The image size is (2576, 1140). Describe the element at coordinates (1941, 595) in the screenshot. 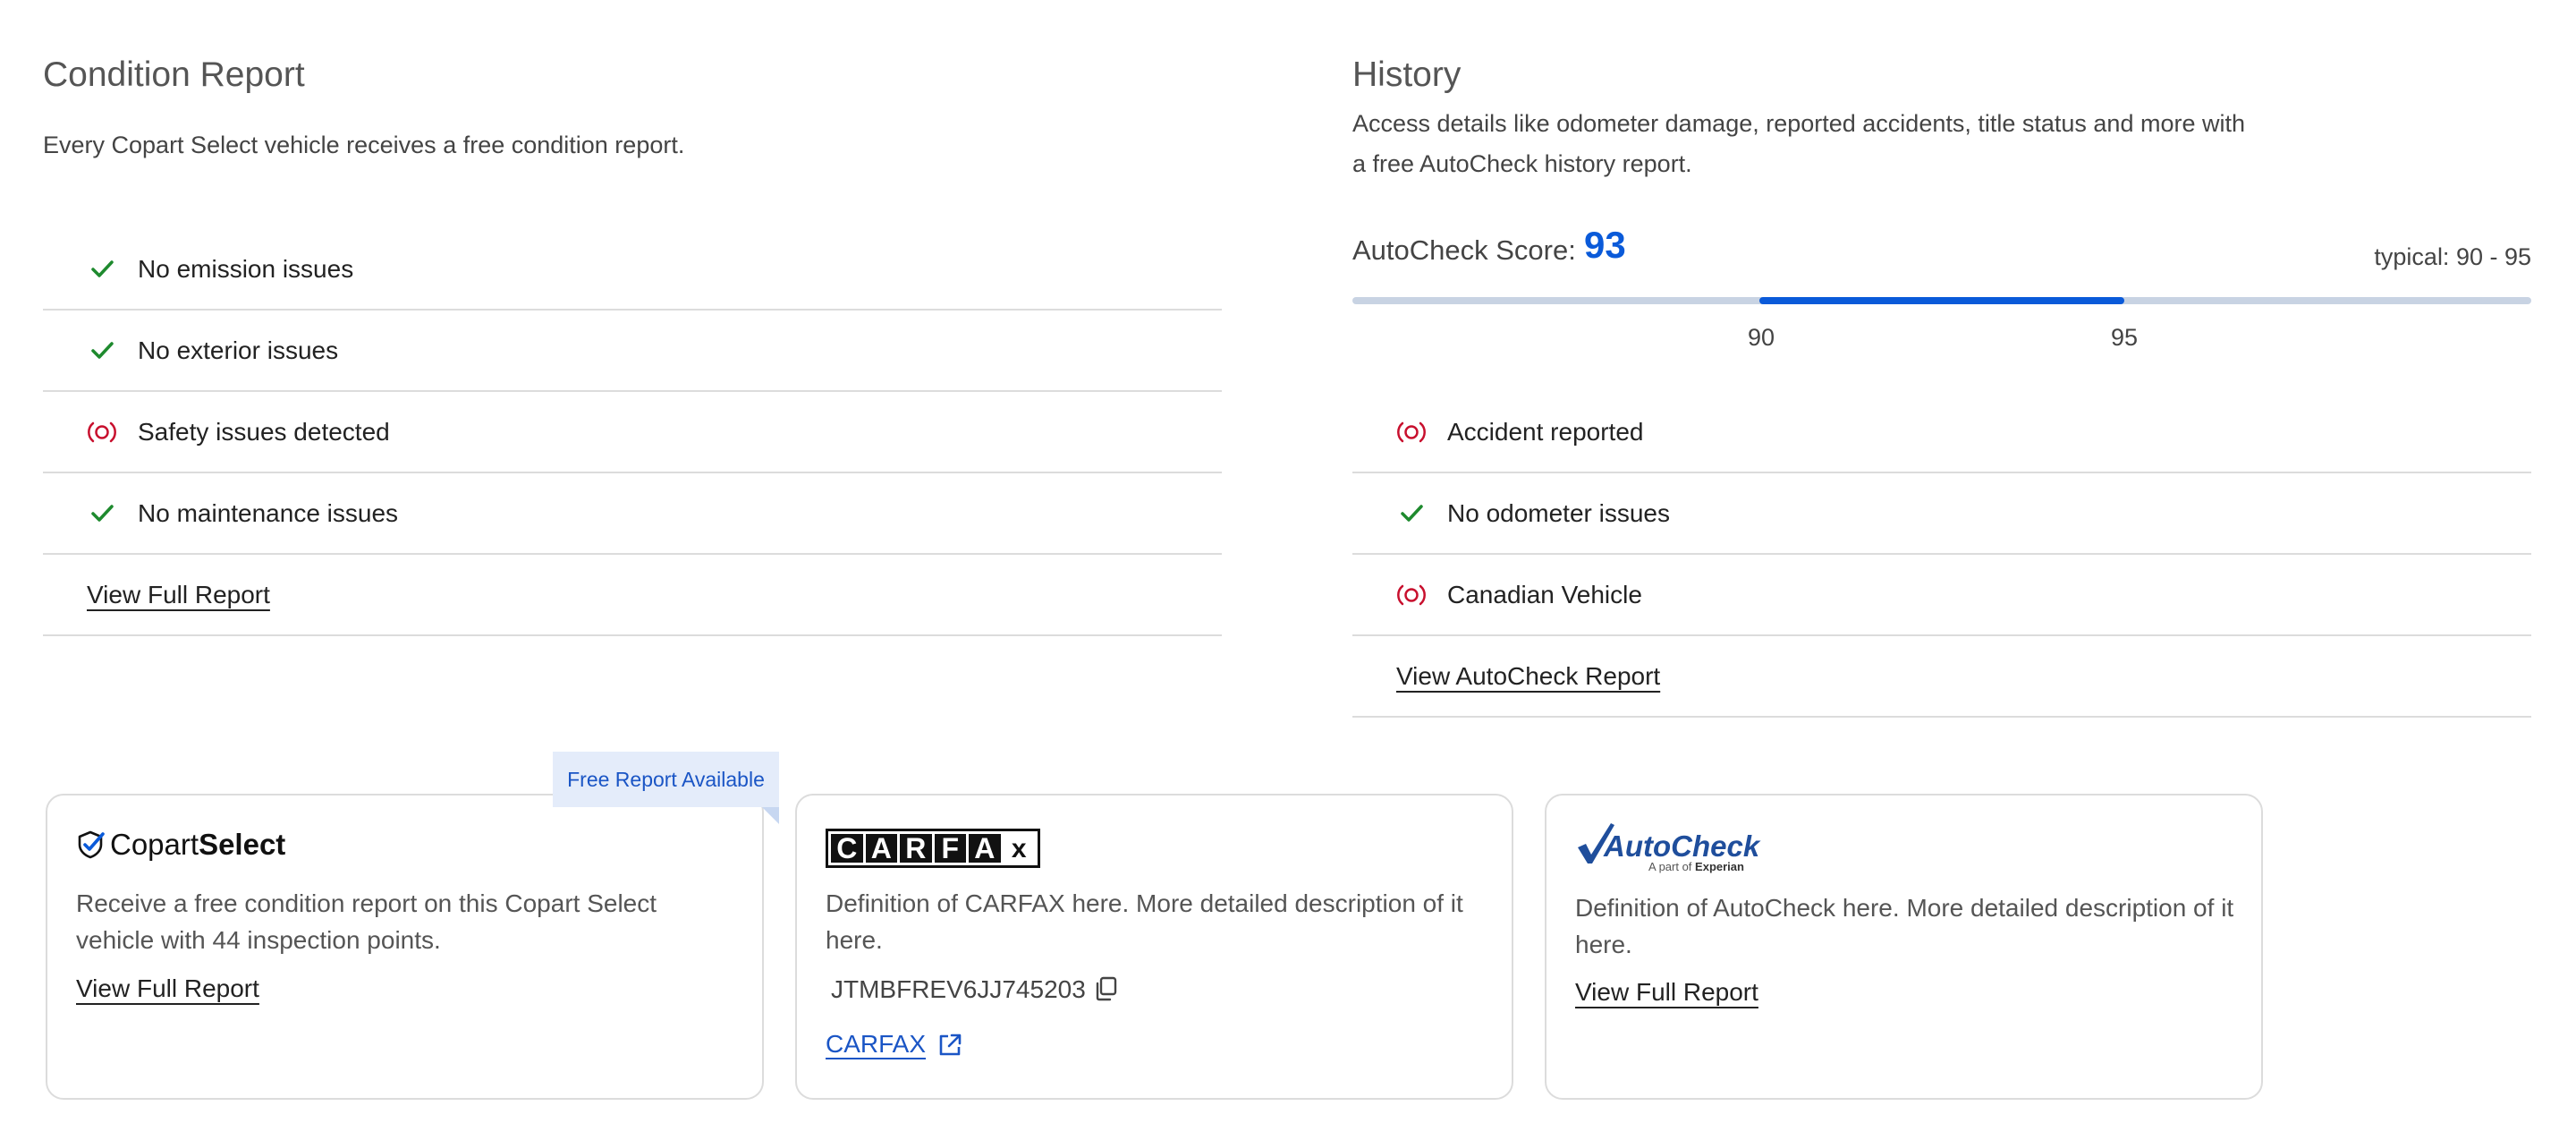

I see `history-item: Canadian Vehicle` at that location.